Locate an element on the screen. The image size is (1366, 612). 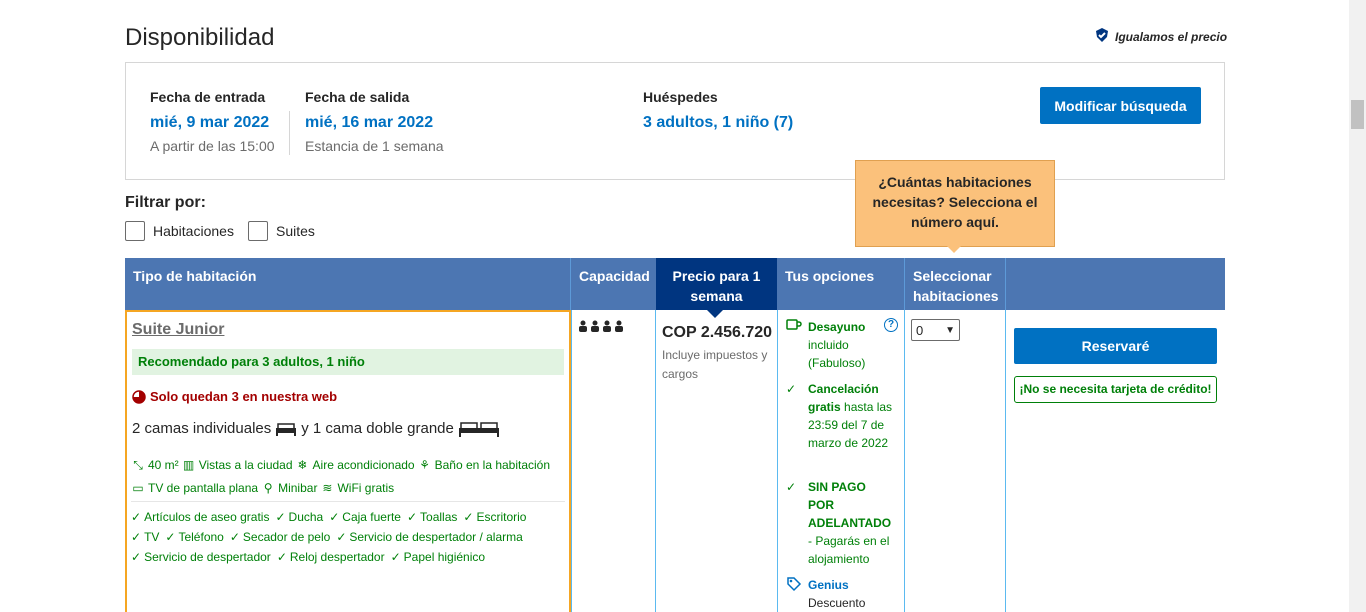
guests-label: Huéspedes is located at coordinates (680, 97).